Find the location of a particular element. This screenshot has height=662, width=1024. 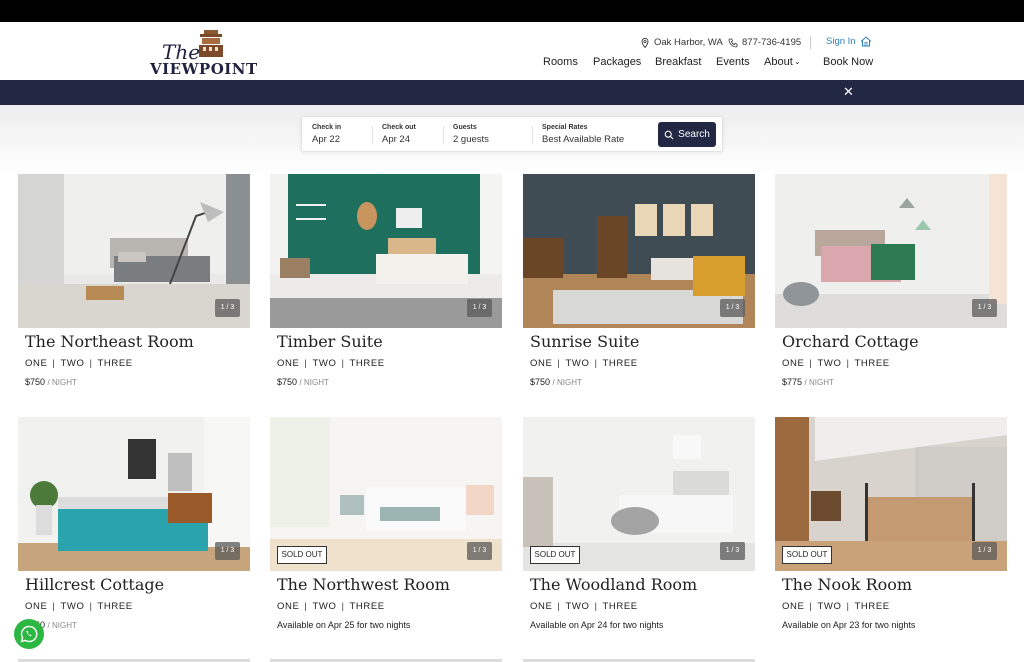

close-icon: ✕ is located at coordinates (848, 92).